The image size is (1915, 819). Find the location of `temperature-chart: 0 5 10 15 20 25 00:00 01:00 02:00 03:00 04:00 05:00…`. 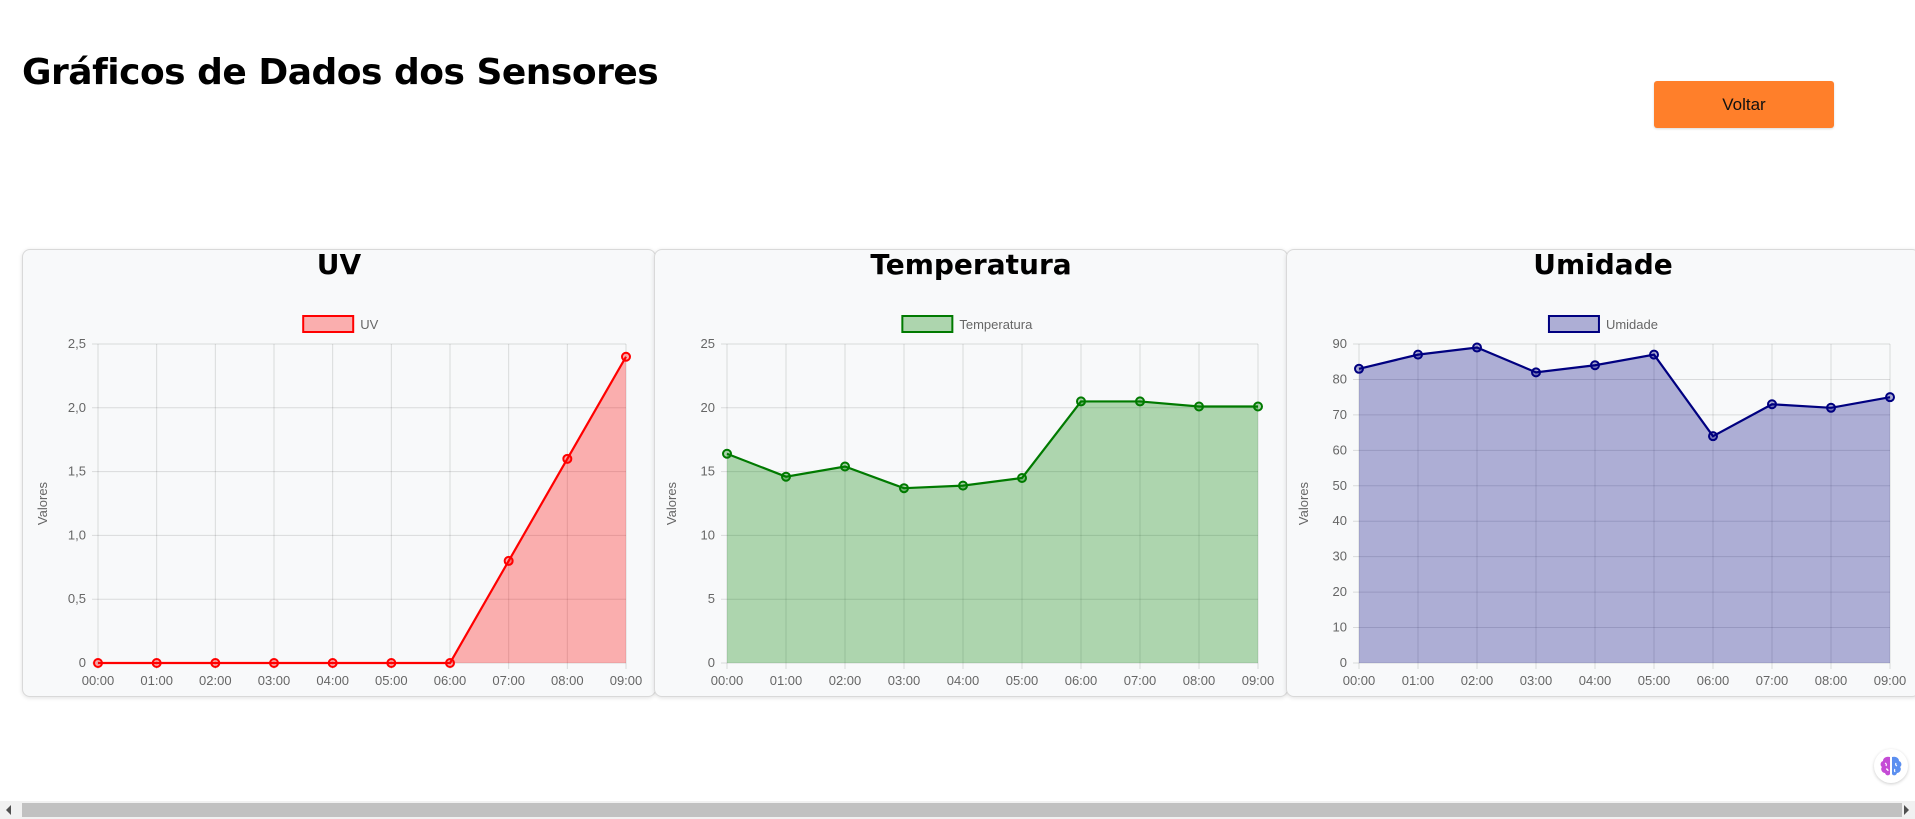

temperature-chart: 0 5 10 15 20 25 00:00 01:00 02:00 03:00 04:00 05:00… is located at coordinates (969, 501).